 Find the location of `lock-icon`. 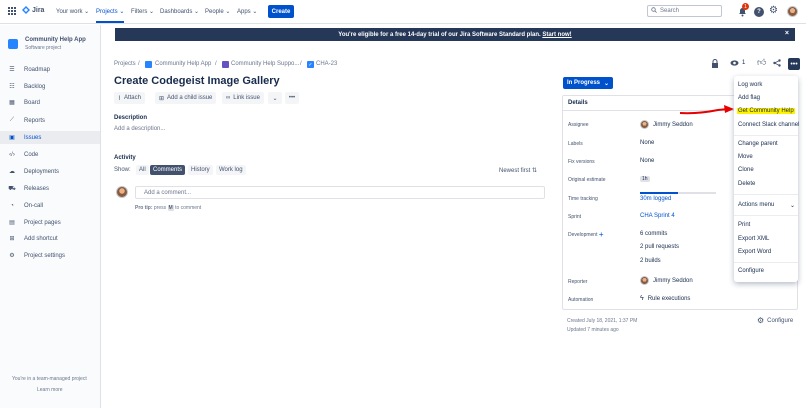

lock-icon is located at coordinates (715, 64).